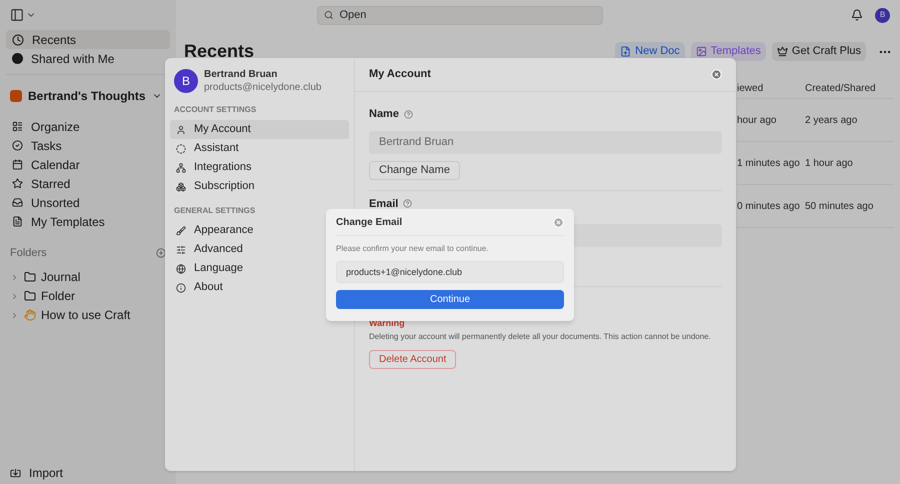 The width and height of the screenshot is (900, 484). Describe the element at coordinates (450, 299) in the screenshot. I see `continue-button: Continue` at that location.